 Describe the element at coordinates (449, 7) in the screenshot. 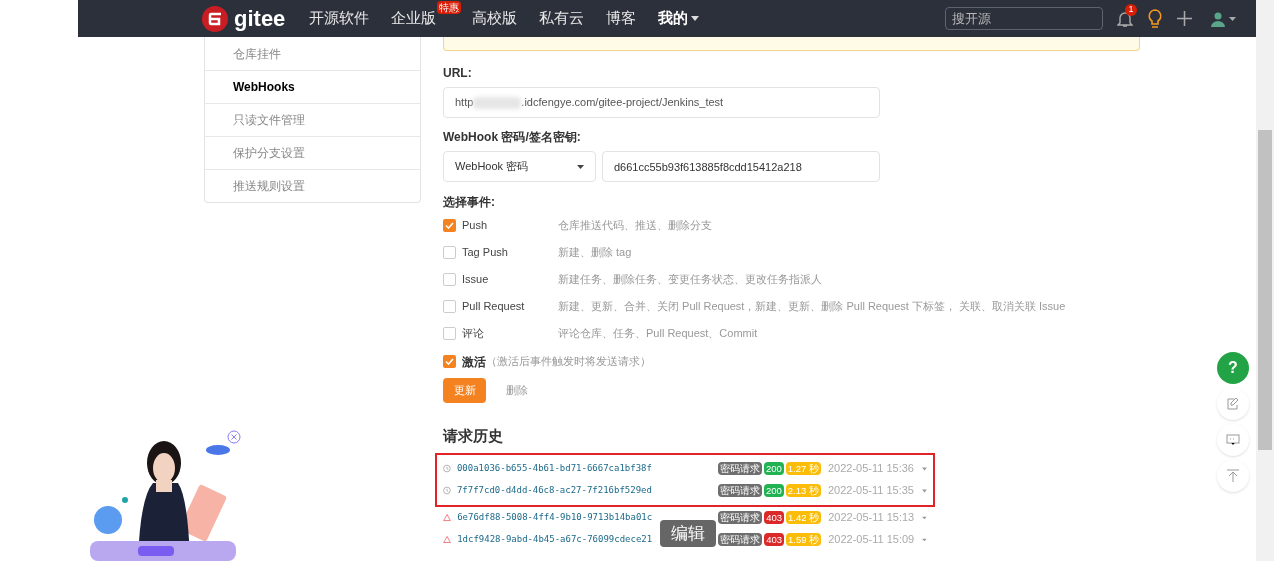

I see `promo-badge: 特惠` at that location.